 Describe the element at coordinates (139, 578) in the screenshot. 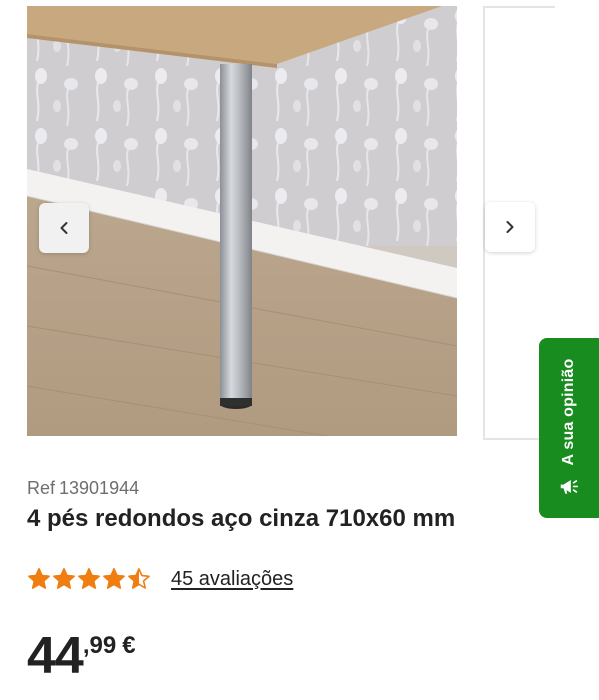

I see `star-half-icon` at that location.